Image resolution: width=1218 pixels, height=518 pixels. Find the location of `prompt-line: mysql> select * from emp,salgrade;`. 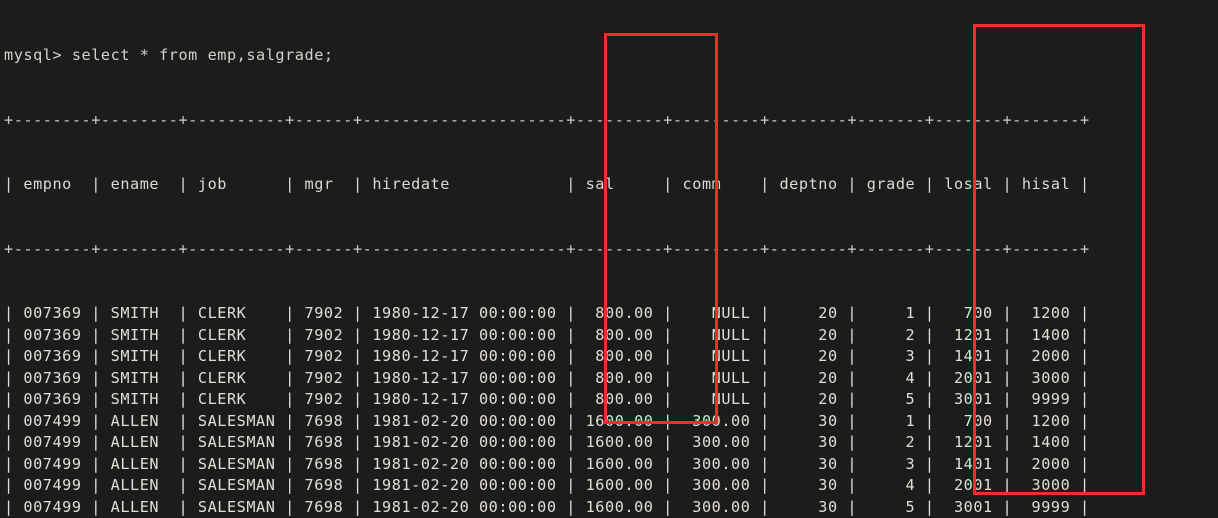

prompt-line: mysql> select * from emp,salgrade; is located at coordinates (169, 55).